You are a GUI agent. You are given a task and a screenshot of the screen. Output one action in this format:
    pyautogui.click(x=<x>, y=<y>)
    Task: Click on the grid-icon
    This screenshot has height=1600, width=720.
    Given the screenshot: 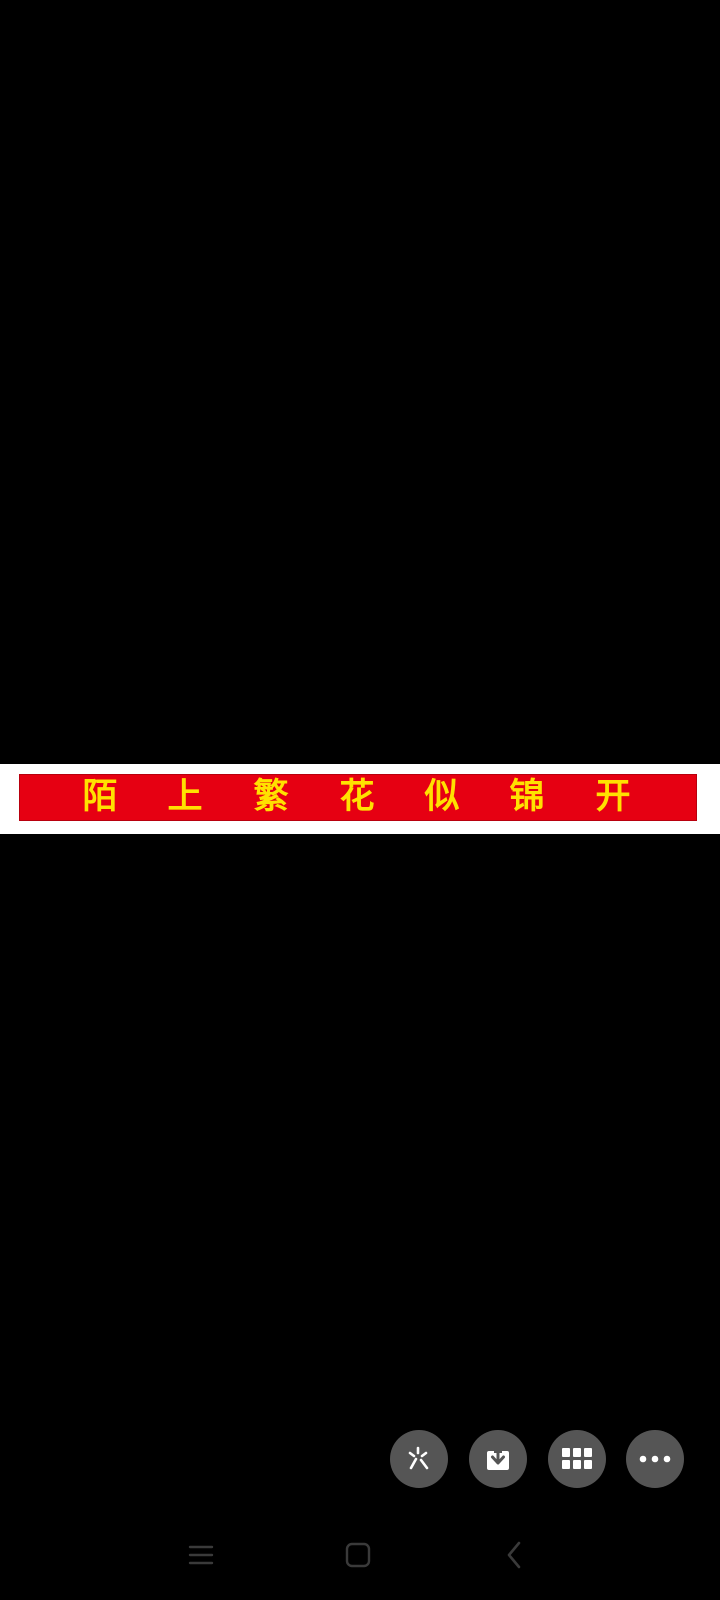 What is the action you would take?
    pyautogui.click(x=577, y=1458)
    